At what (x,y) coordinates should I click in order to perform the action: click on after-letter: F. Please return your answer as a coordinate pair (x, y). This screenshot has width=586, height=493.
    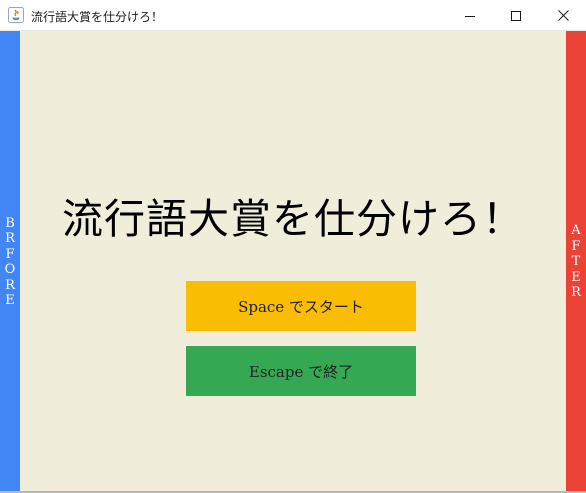
    Looking at the image, I should click on (576, 246).